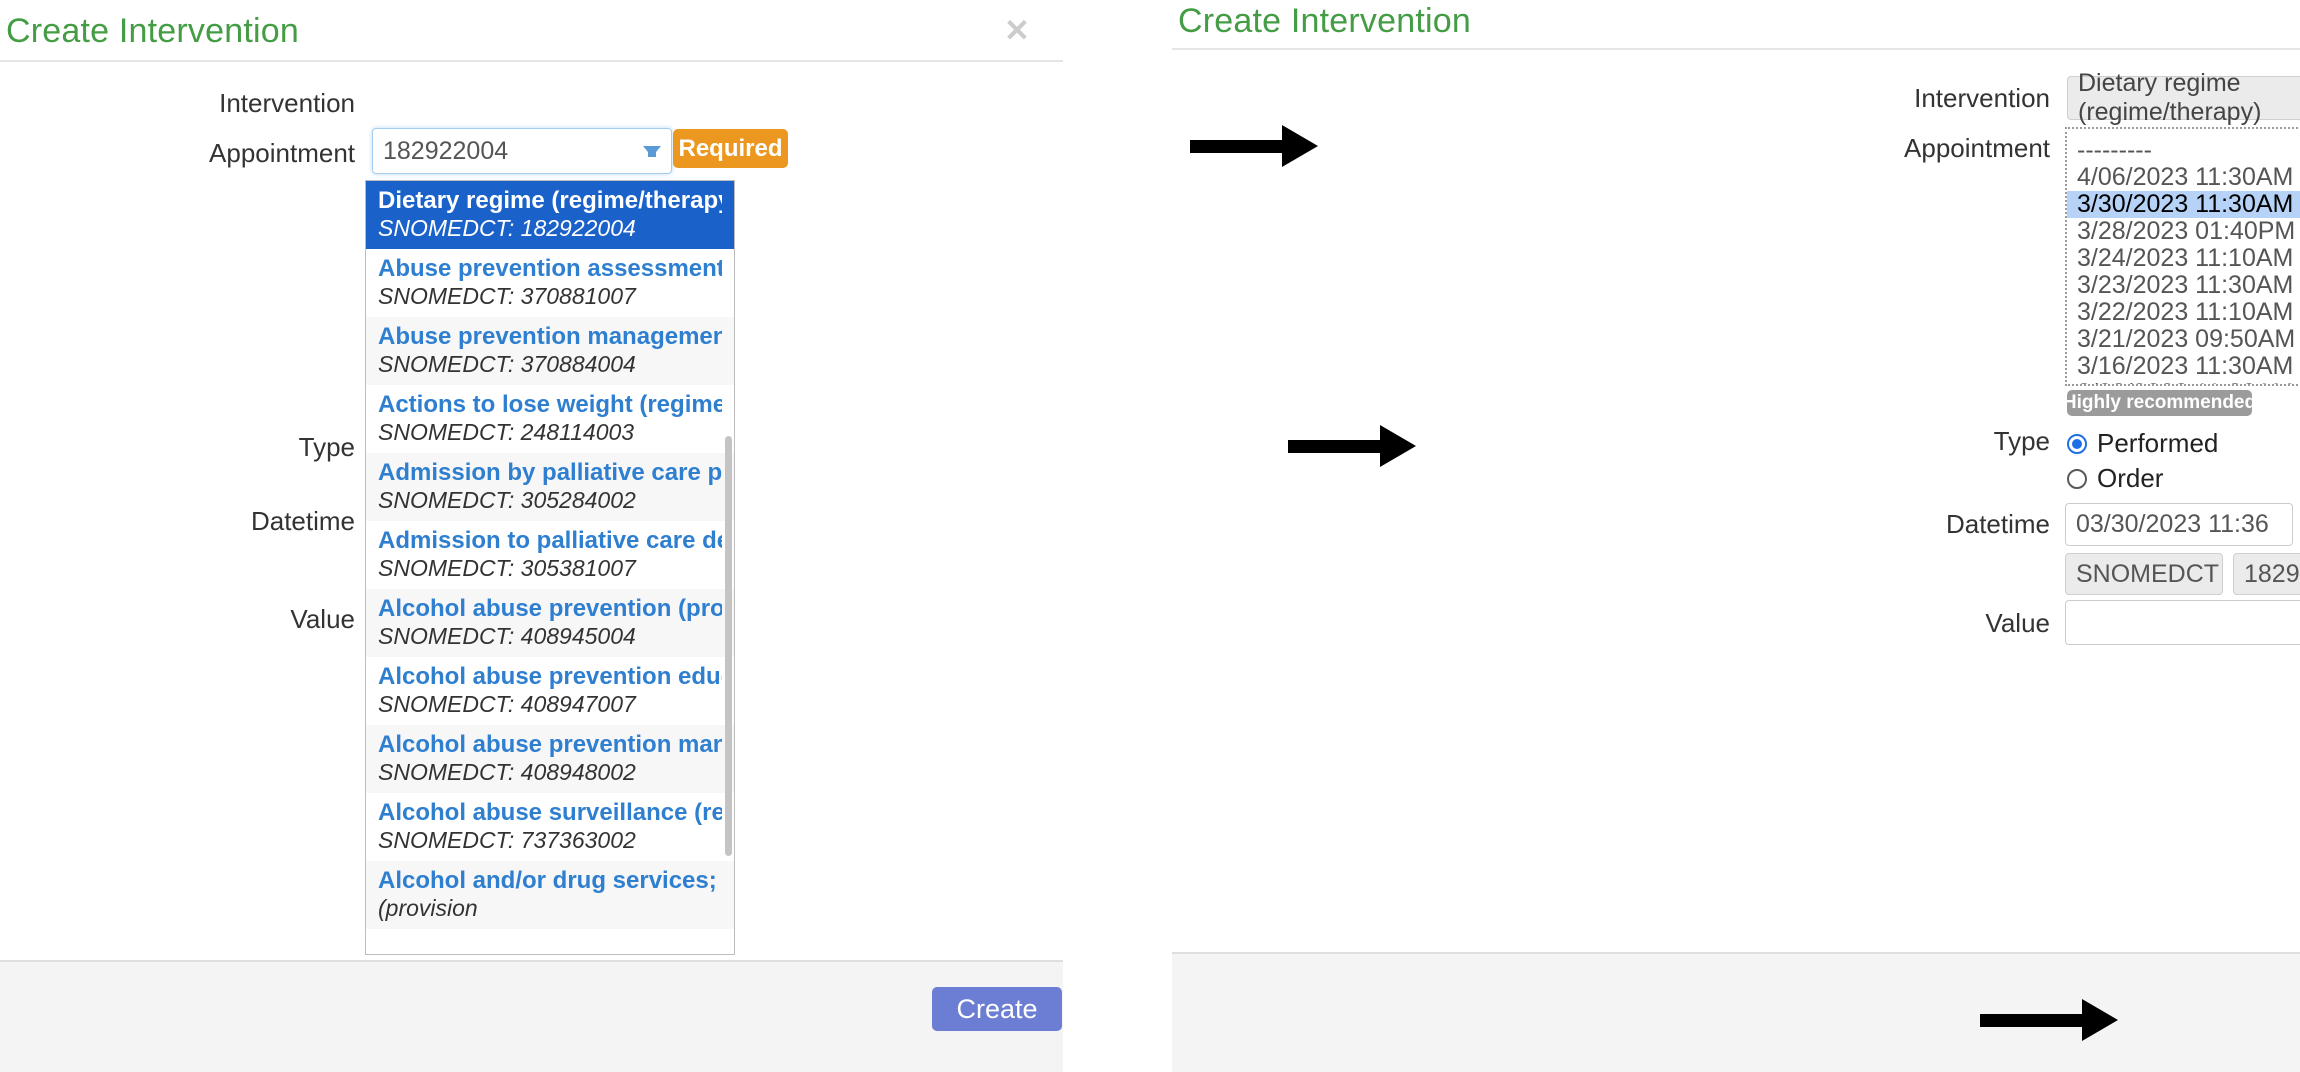  I want to click on code-system-value: SNOMEDCT, so click(2148, 573).